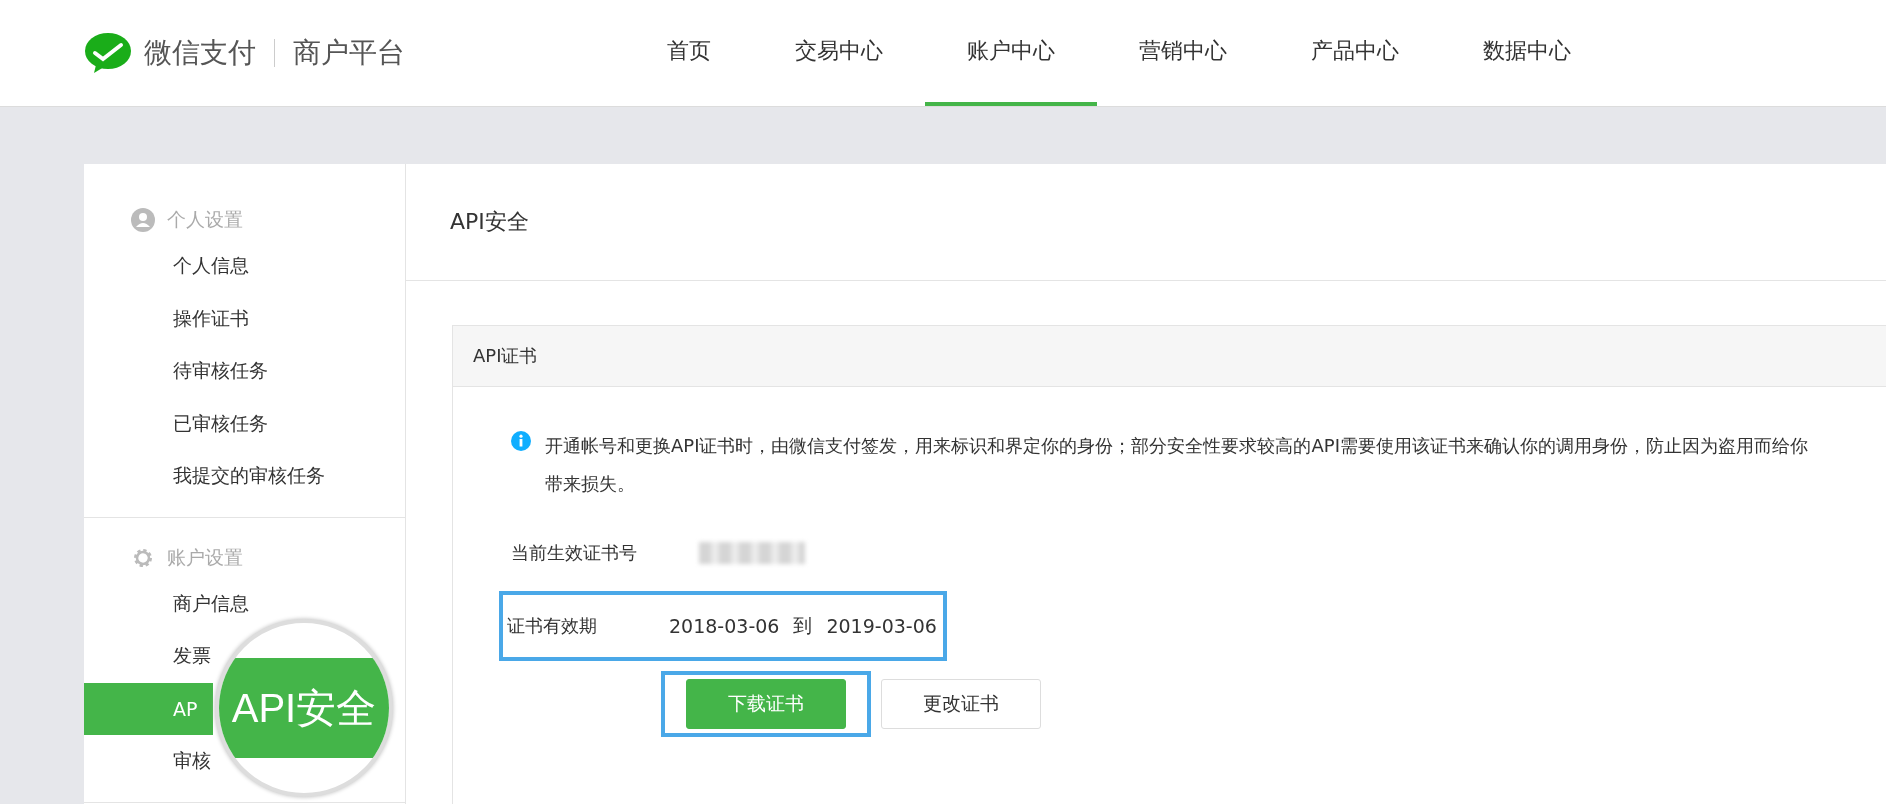 The image size is (1886, 804). Describe the element at coordinates (961, 704) in the screenshot. I see `change-button: 更改证书` at that location.